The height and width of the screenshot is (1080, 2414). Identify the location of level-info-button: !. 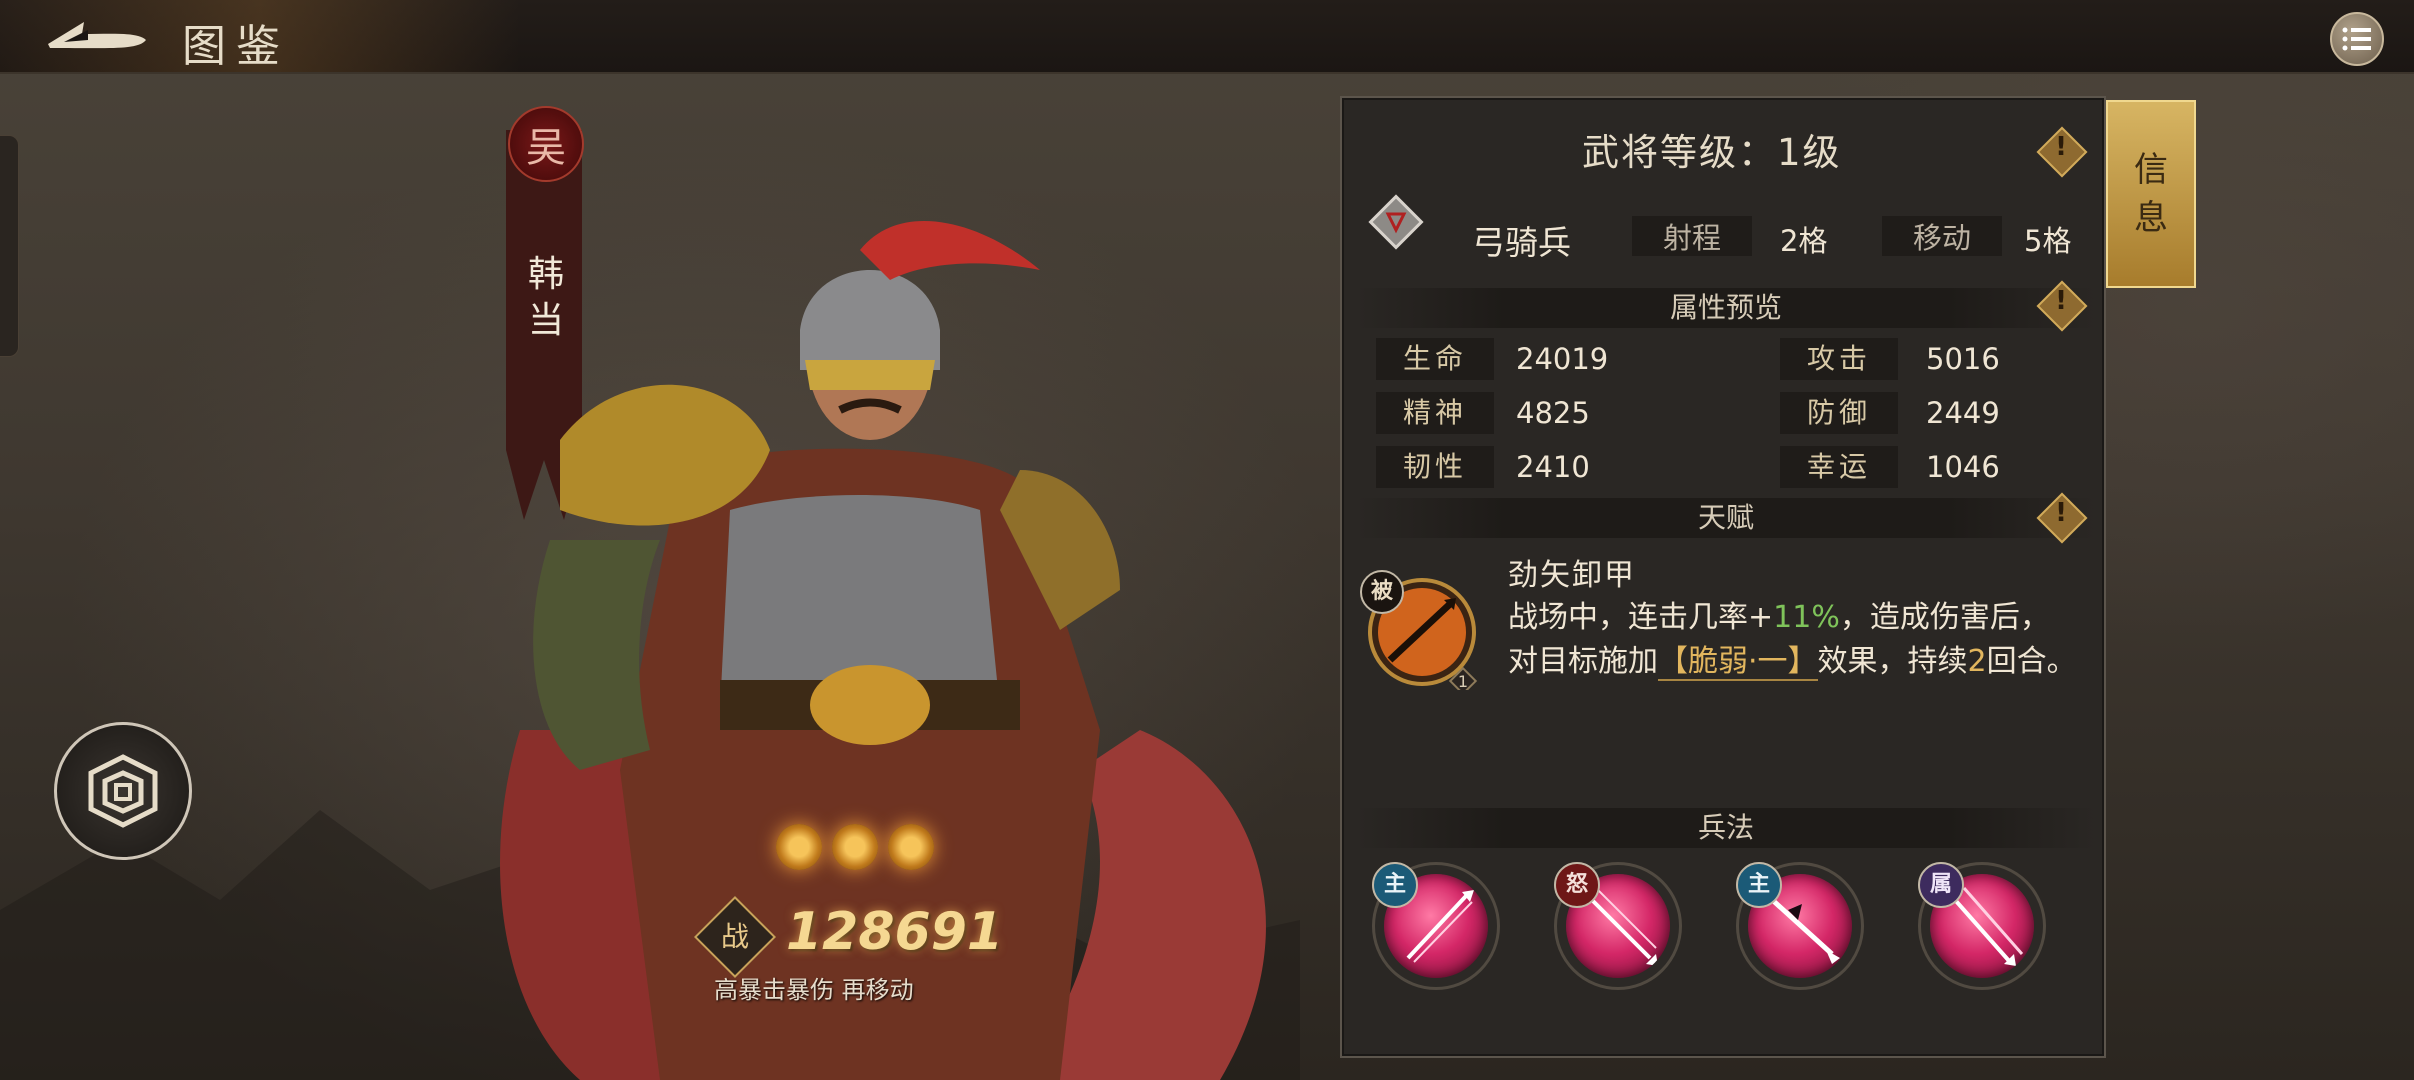
(2062, 152).